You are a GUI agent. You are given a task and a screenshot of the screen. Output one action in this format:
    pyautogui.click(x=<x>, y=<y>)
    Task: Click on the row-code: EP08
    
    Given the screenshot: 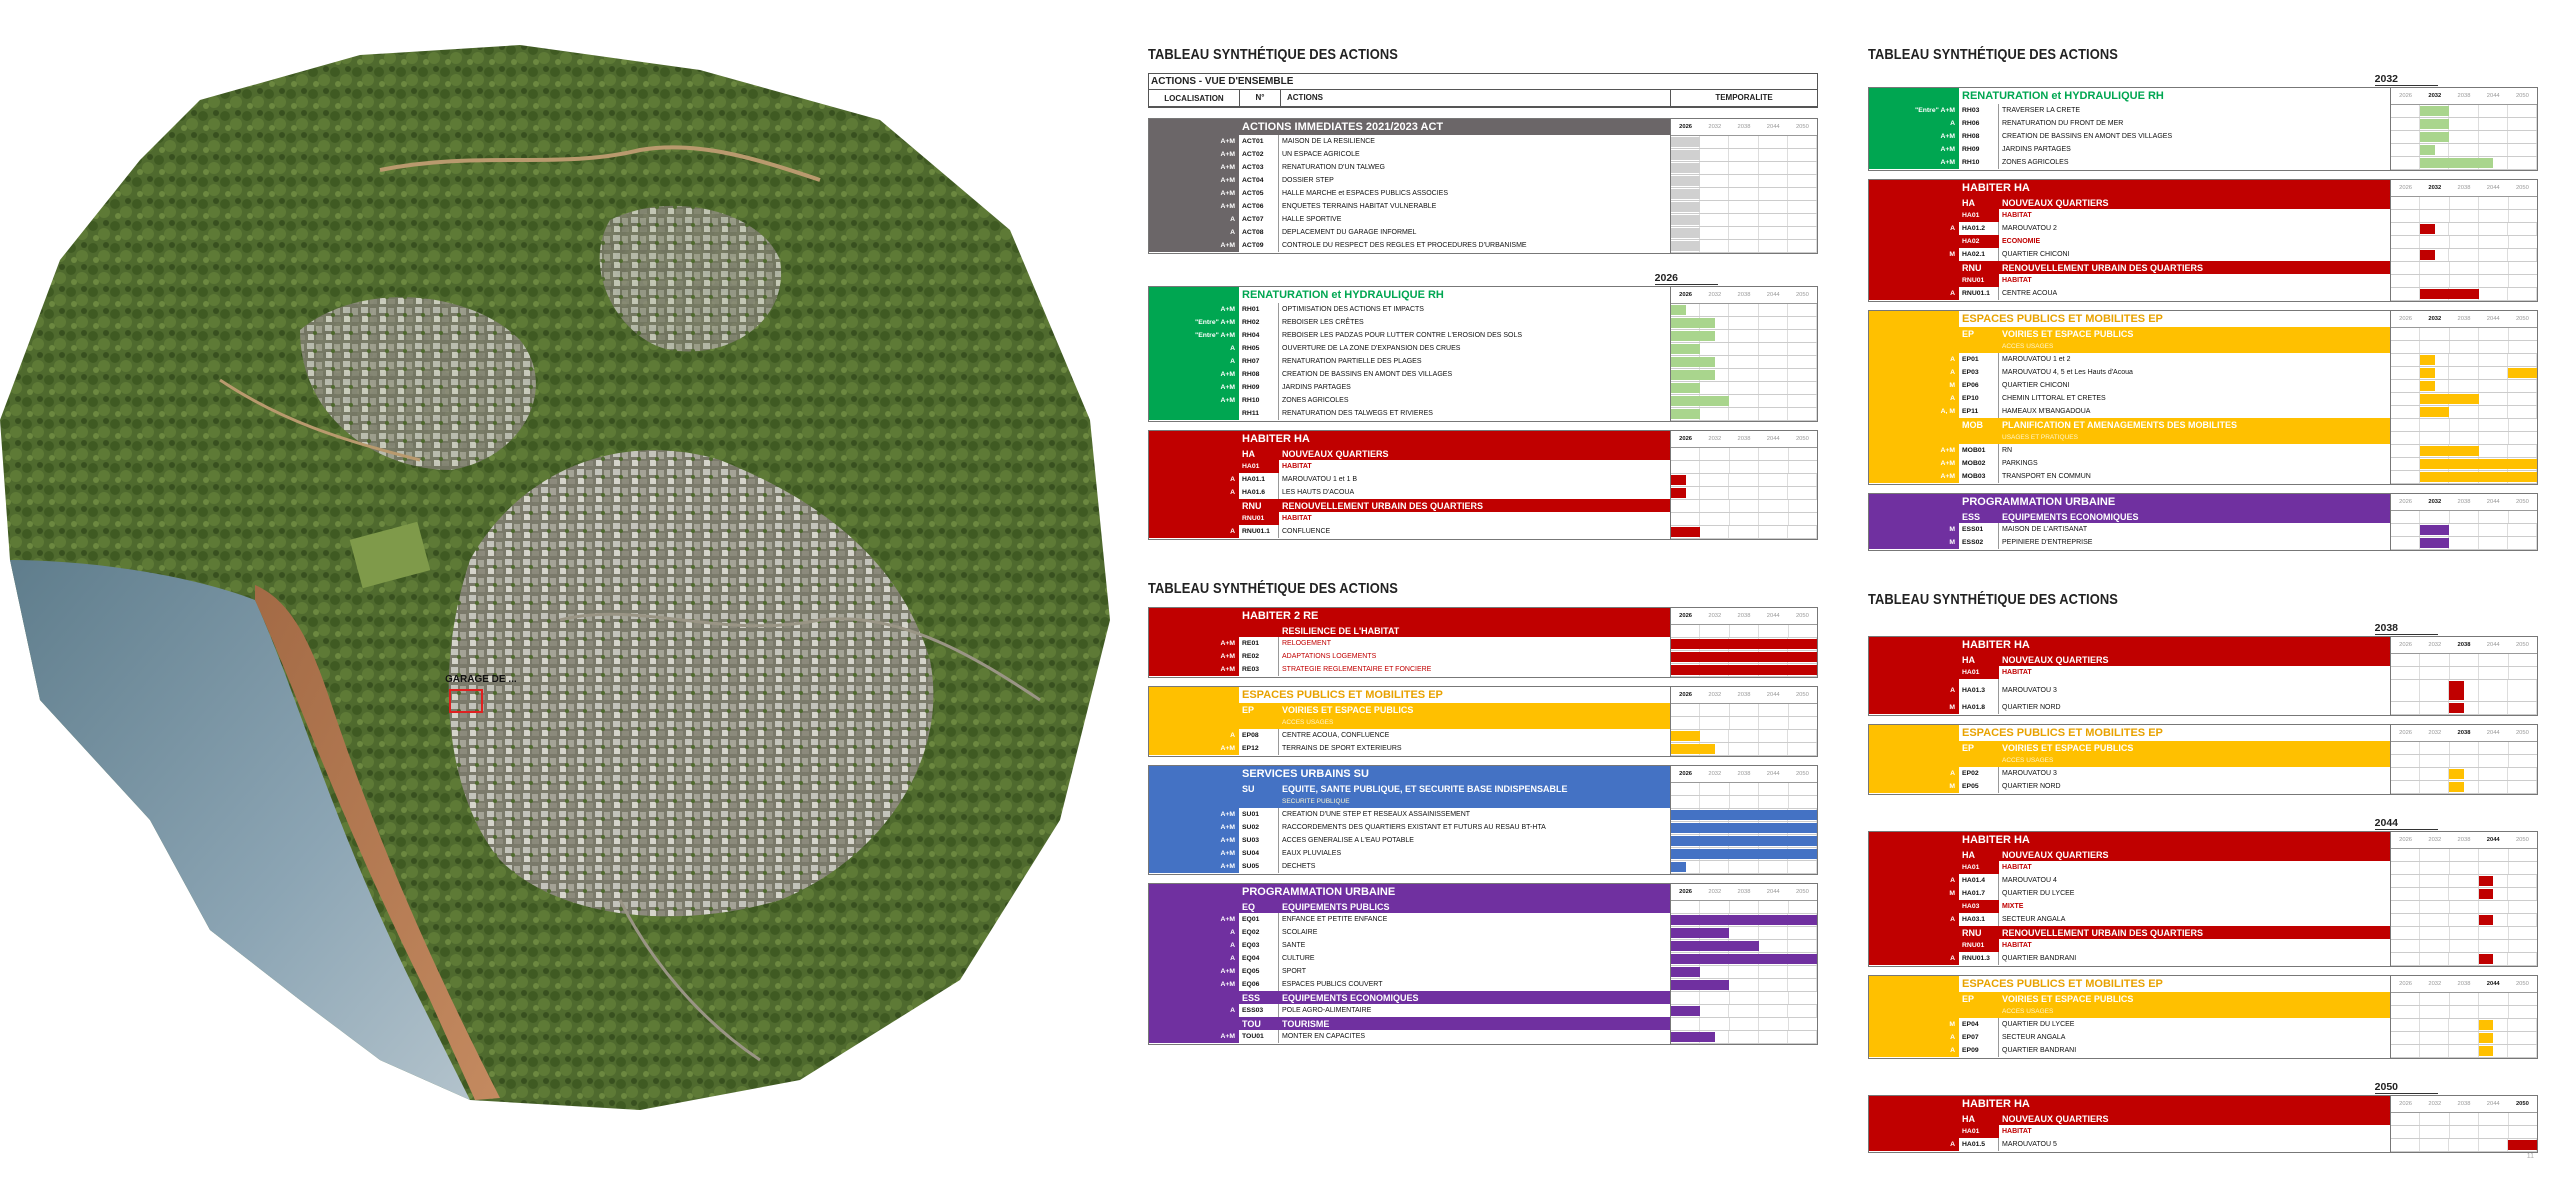 What is the action you would take?
    pyautogui.click(x=1259, y=735)
    